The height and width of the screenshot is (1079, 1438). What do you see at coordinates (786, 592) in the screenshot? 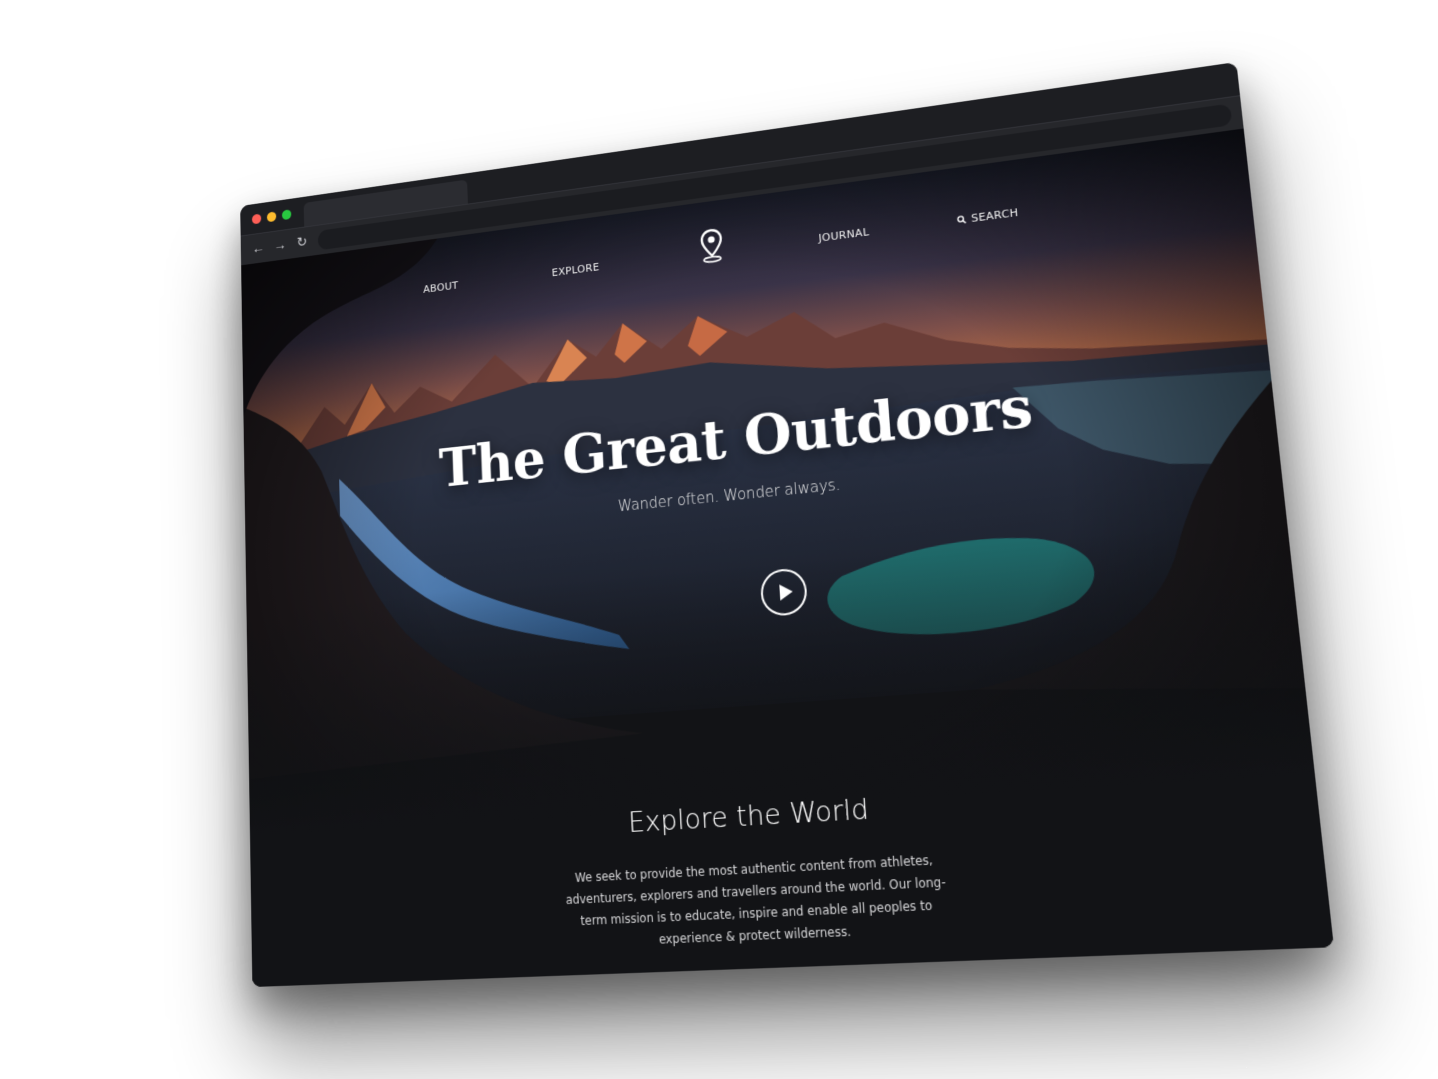
I see `play-icon` at bounding box center [786, 592].